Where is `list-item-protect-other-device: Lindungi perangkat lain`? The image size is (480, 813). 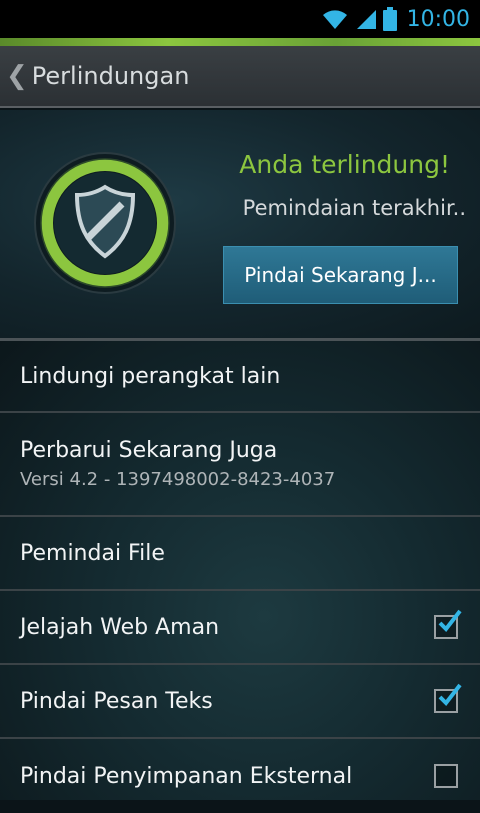 list-item-protect-other-device: Lindungi perangkat lain is located at coordinates (240, 377).